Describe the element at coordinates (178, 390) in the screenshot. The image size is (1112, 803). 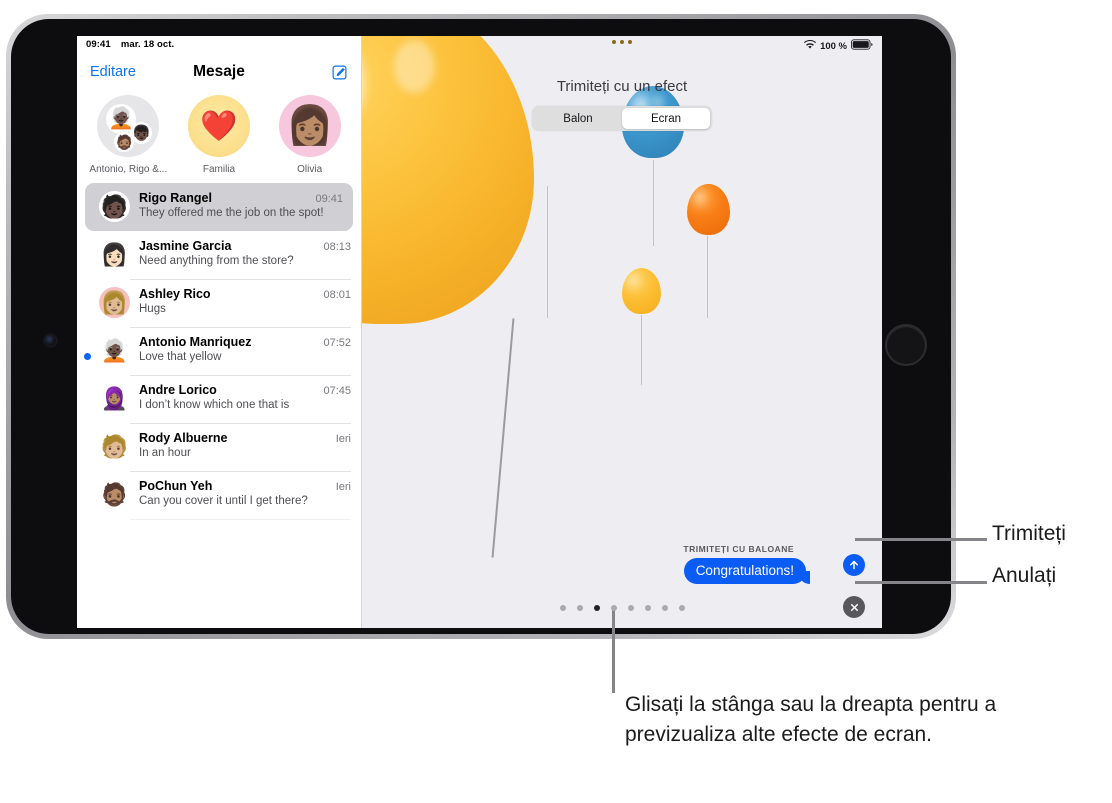
I see `conversation-name: Andre Lorico` at that location.